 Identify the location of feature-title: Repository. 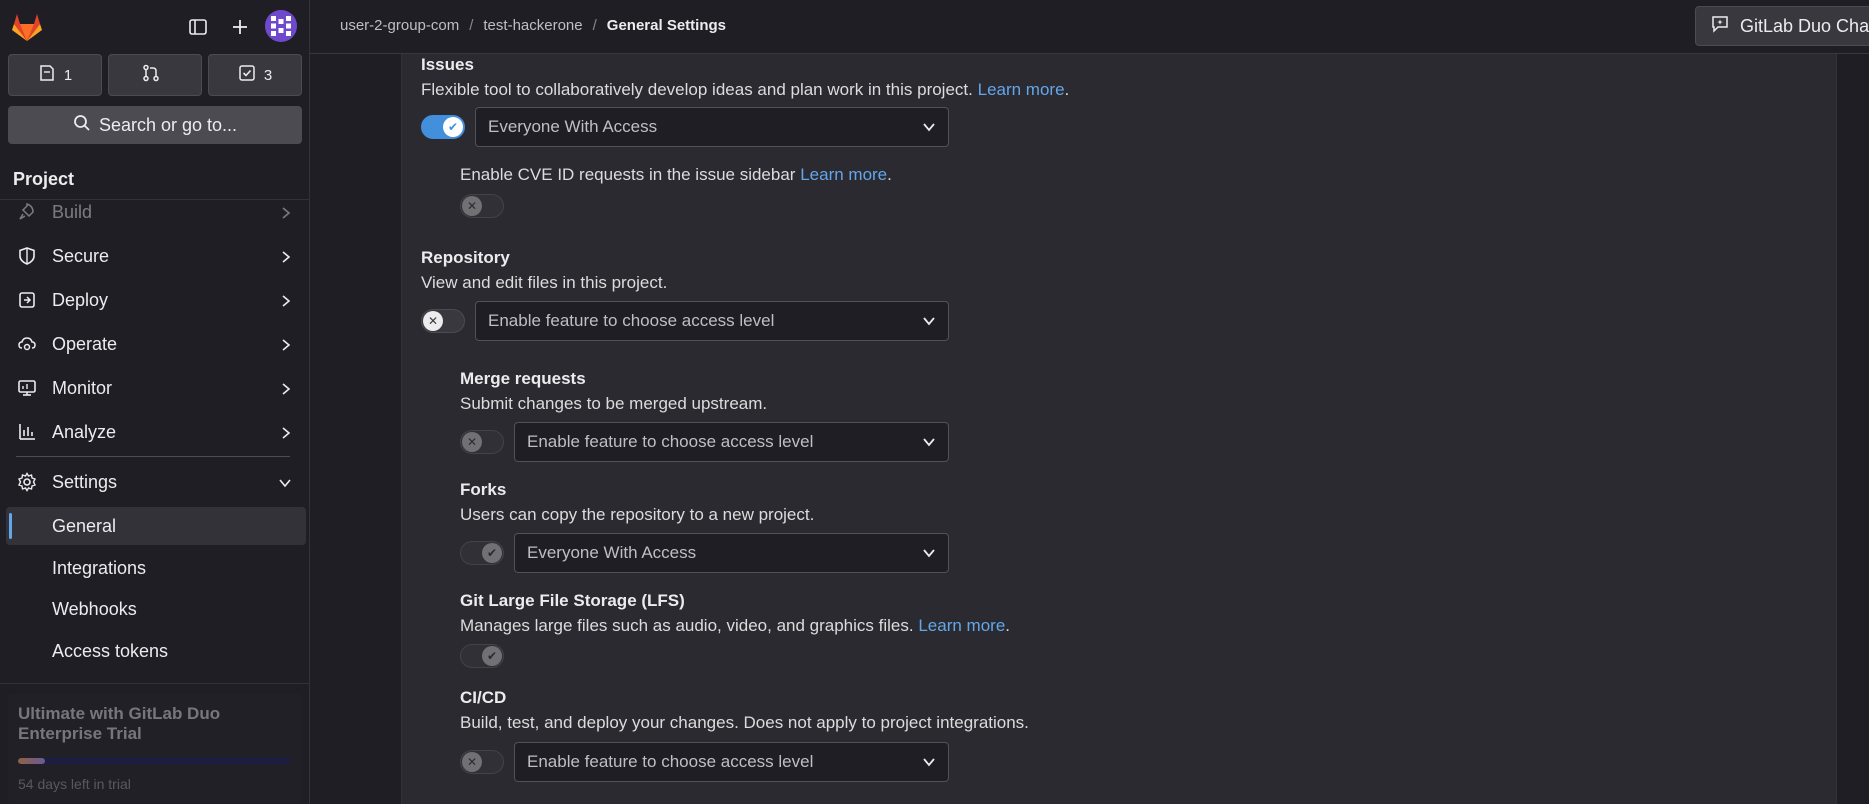
(465, 257).